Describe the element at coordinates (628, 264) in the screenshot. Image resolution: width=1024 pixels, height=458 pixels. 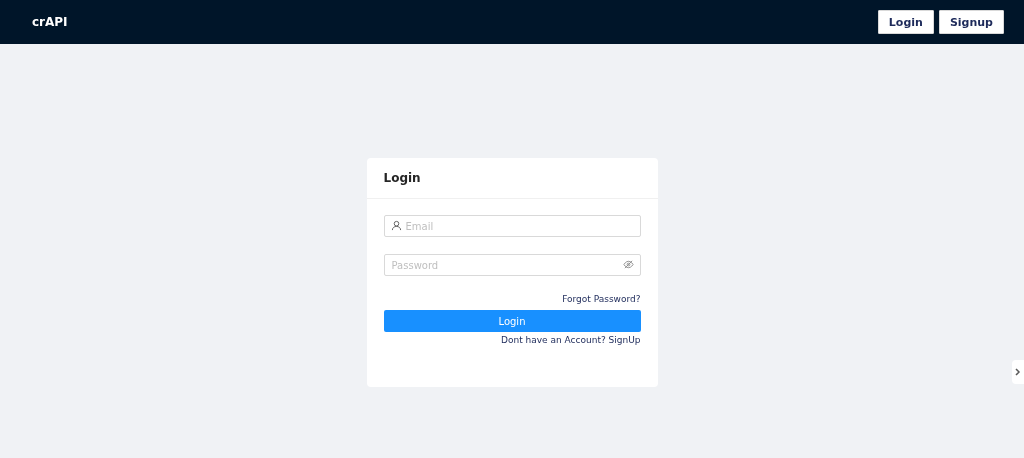
I see `eye-off-icon` at that location.